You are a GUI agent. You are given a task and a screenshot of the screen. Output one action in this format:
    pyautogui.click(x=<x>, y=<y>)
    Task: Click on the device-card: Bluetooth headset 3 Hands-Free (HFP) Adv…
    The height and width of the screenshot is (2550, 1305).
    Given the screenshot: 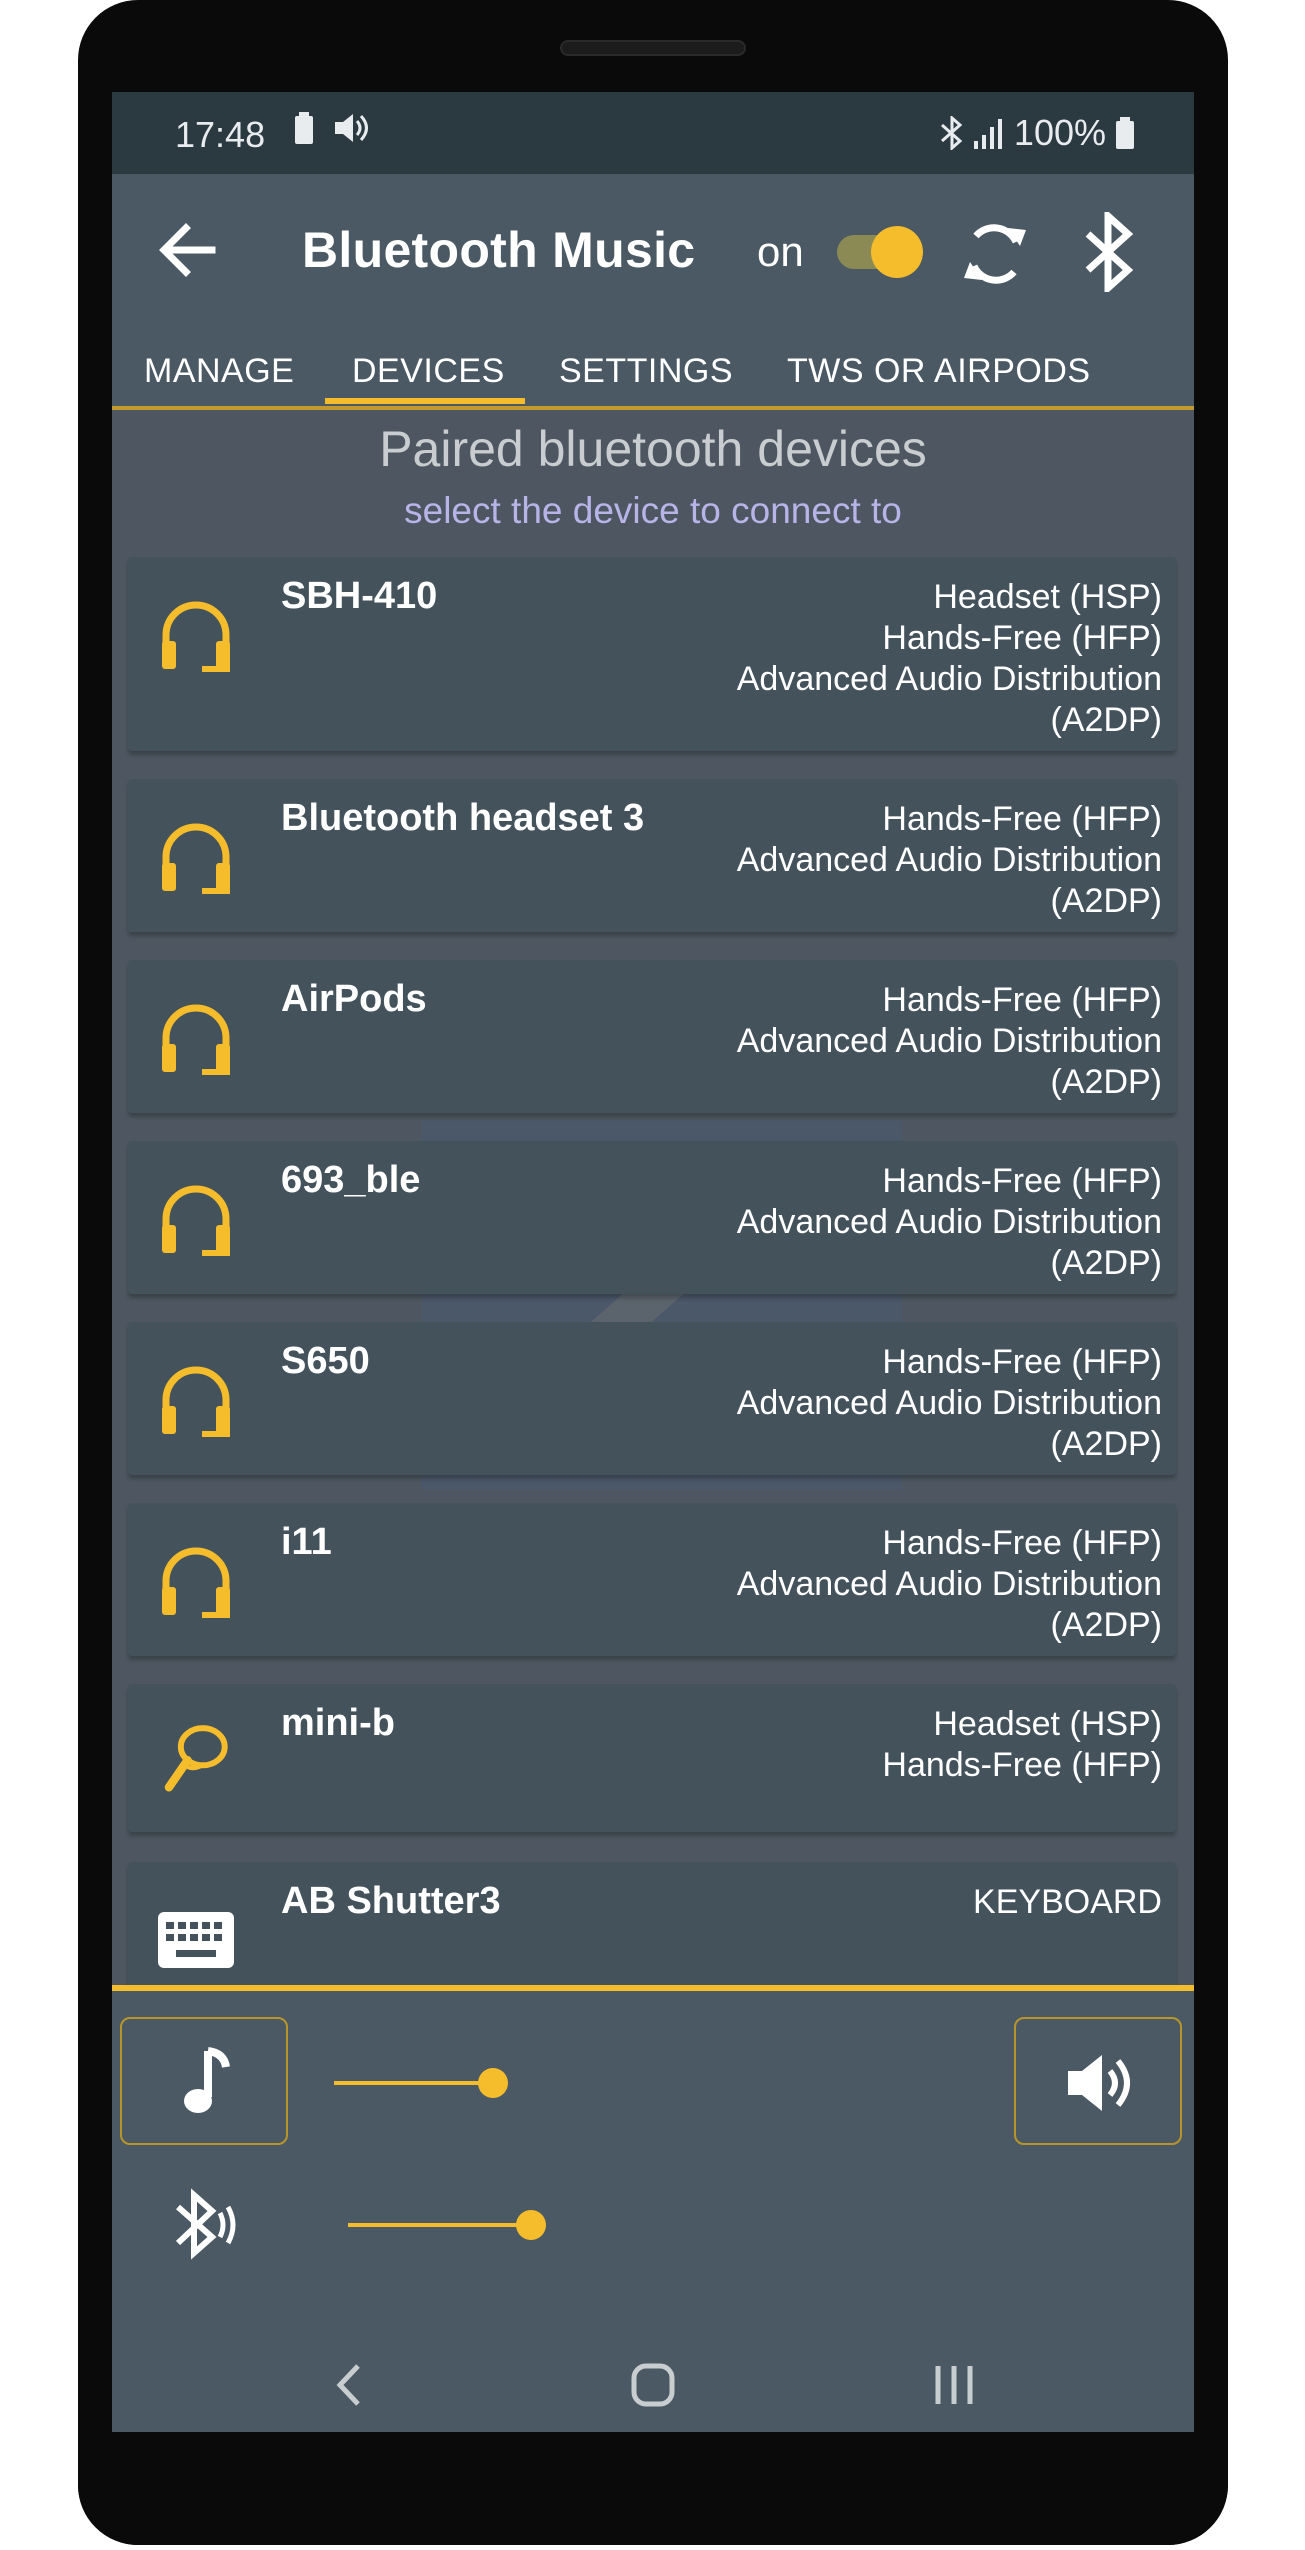 What is the action you would take?
    pyautogui.click(x=652, y=855)
    